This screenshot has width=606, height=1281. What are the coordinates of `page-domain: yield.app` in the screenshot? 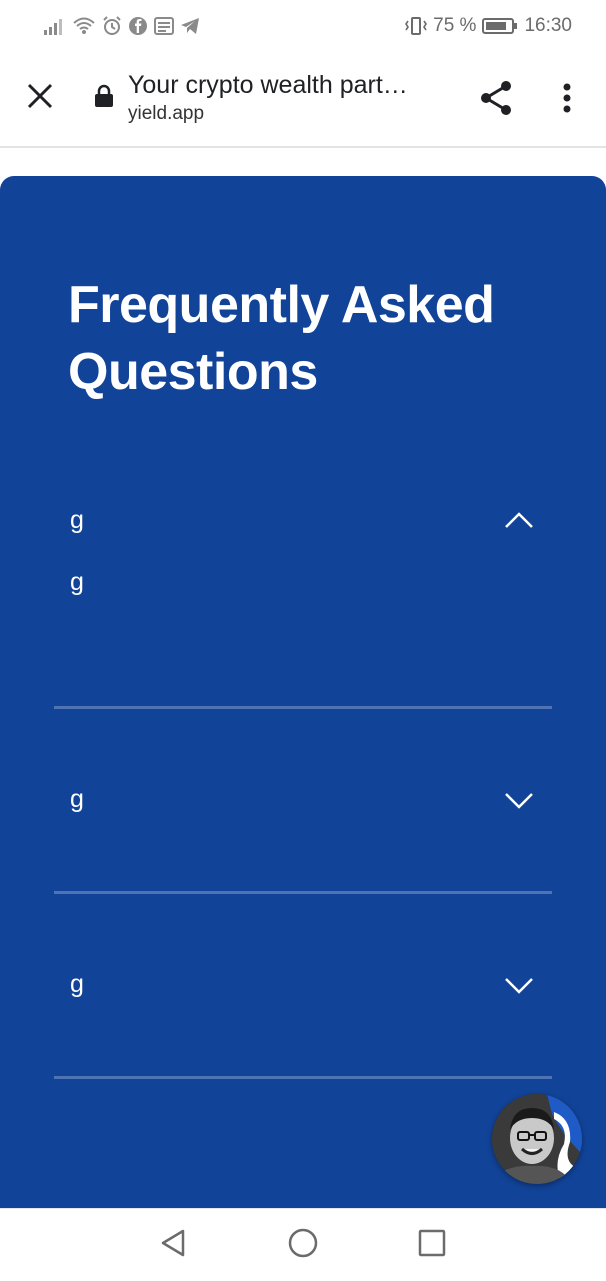 It's located at (166, 113).